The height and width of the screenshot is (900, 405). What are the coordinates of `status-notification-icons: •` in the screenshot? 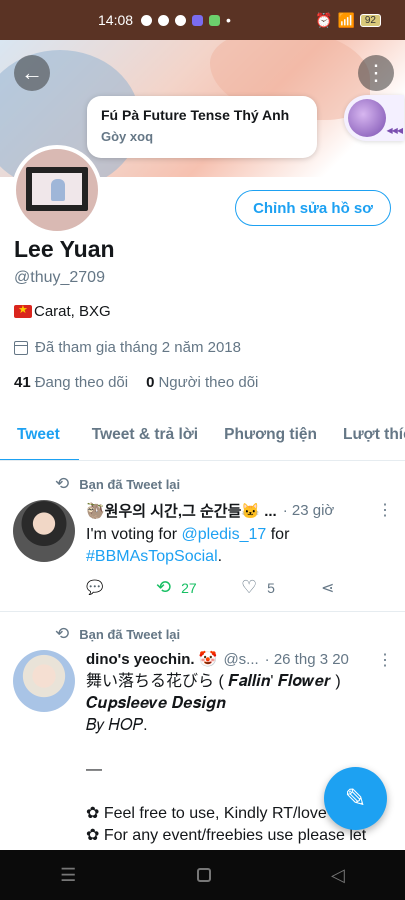 It's located at (186, 20).